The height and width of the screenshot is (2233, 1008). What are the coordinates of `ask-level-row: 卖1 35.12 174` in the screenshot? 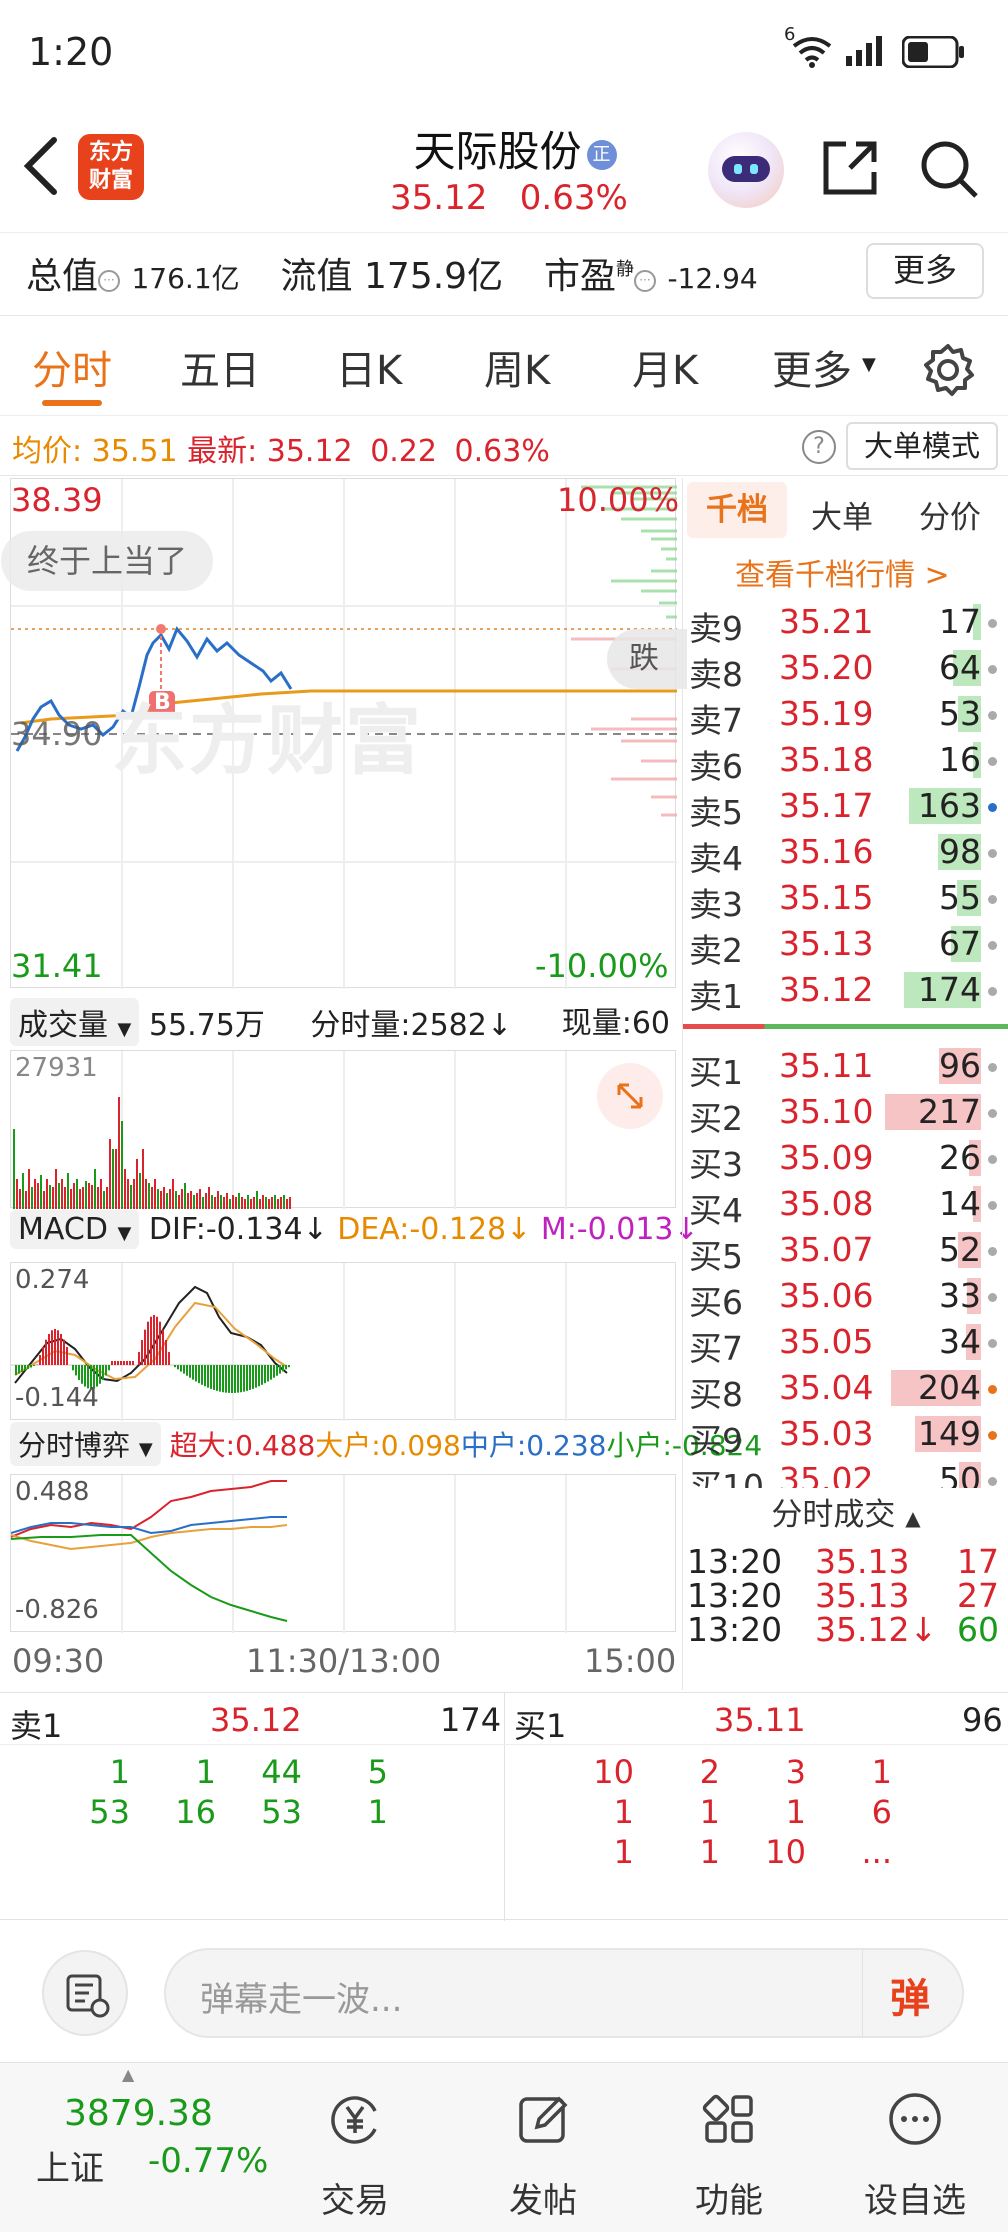 It's located at (843, 992).